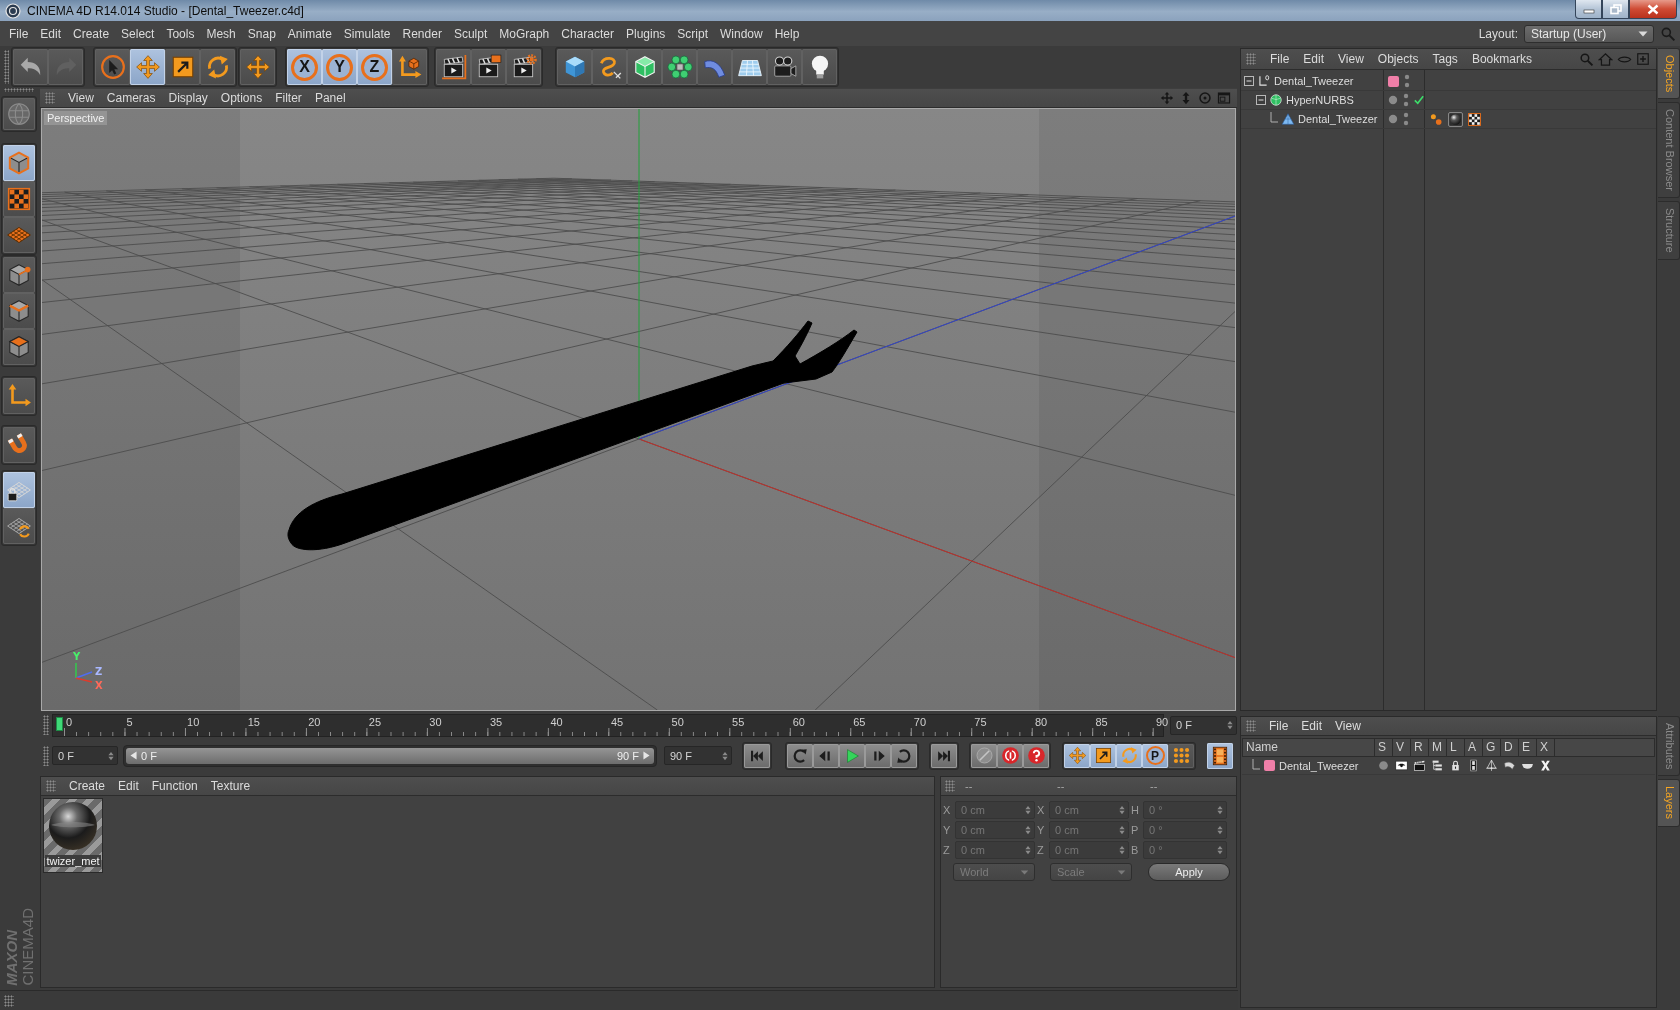  Describe the element at coordinates (19, 490) in the screenshot. I see `lock-workplane-button` at that location.